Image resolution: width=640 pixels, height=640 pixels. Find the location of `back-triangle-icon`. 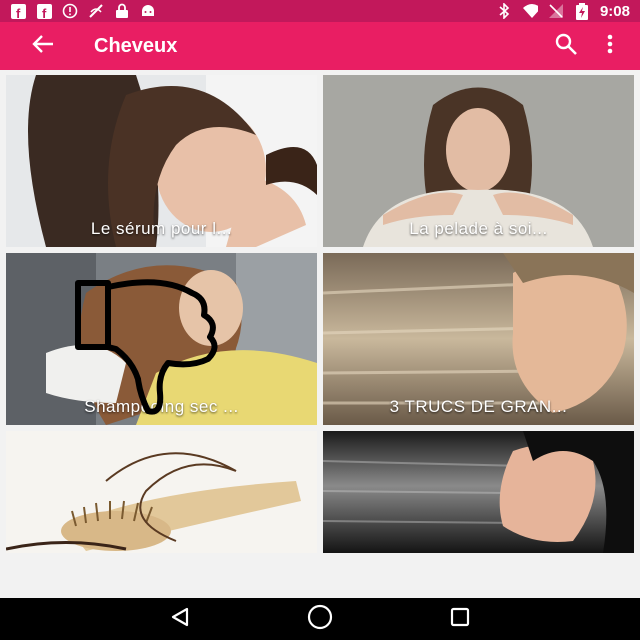

back-triangle-icon is located at coordinates (180, 619).